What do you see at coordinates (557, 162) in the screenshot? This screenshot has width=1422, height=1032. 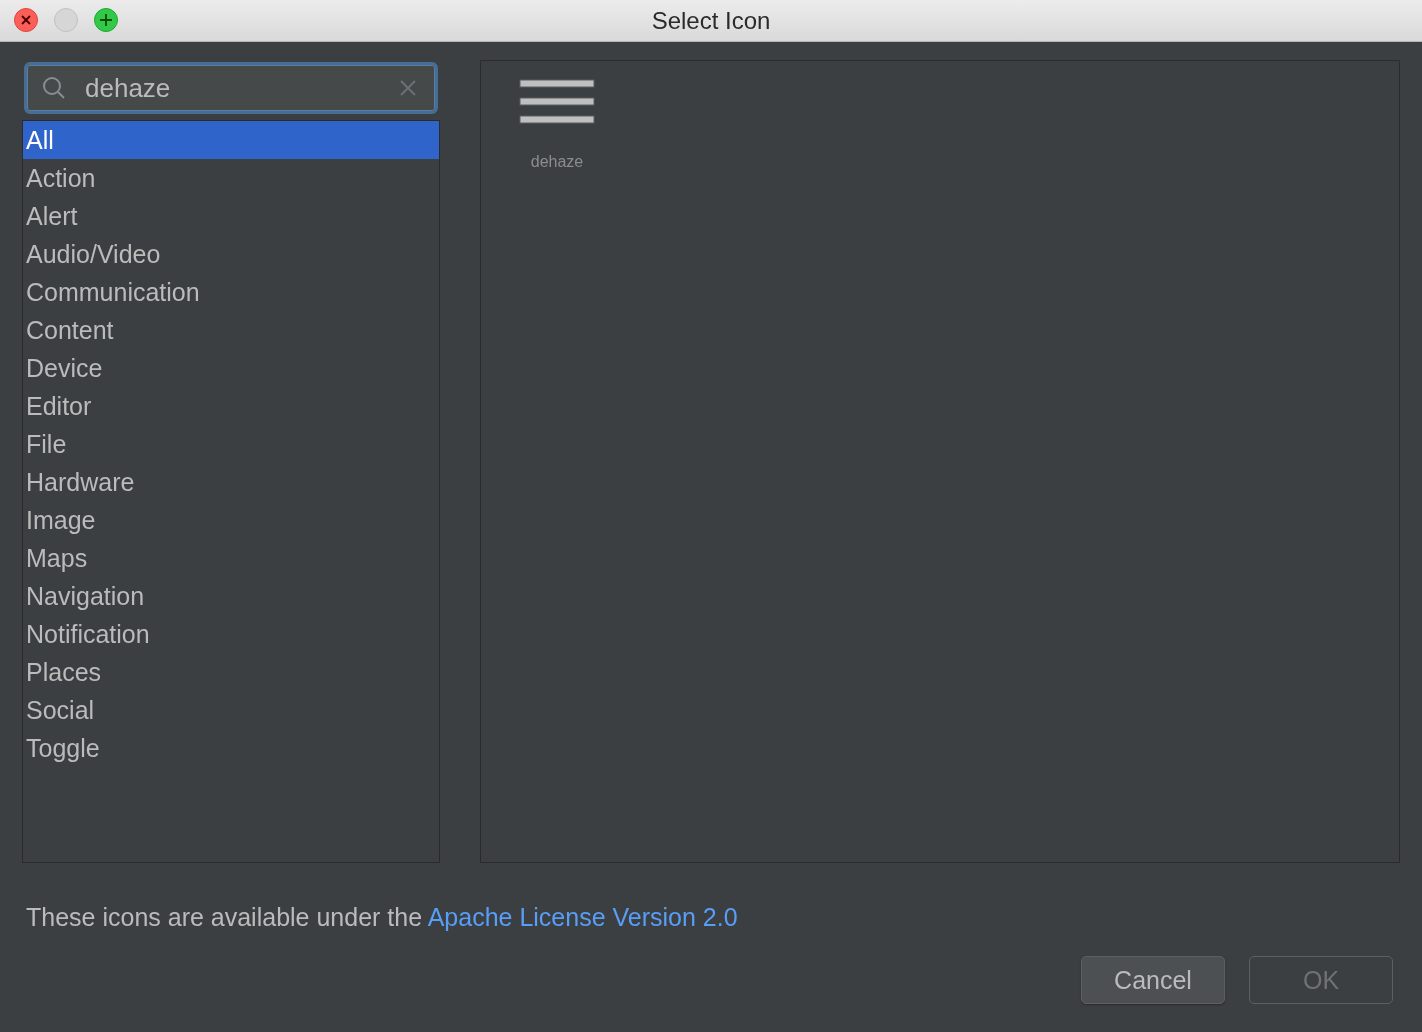 I see `icon-label: dehaze` at bounding box center [557, 162].